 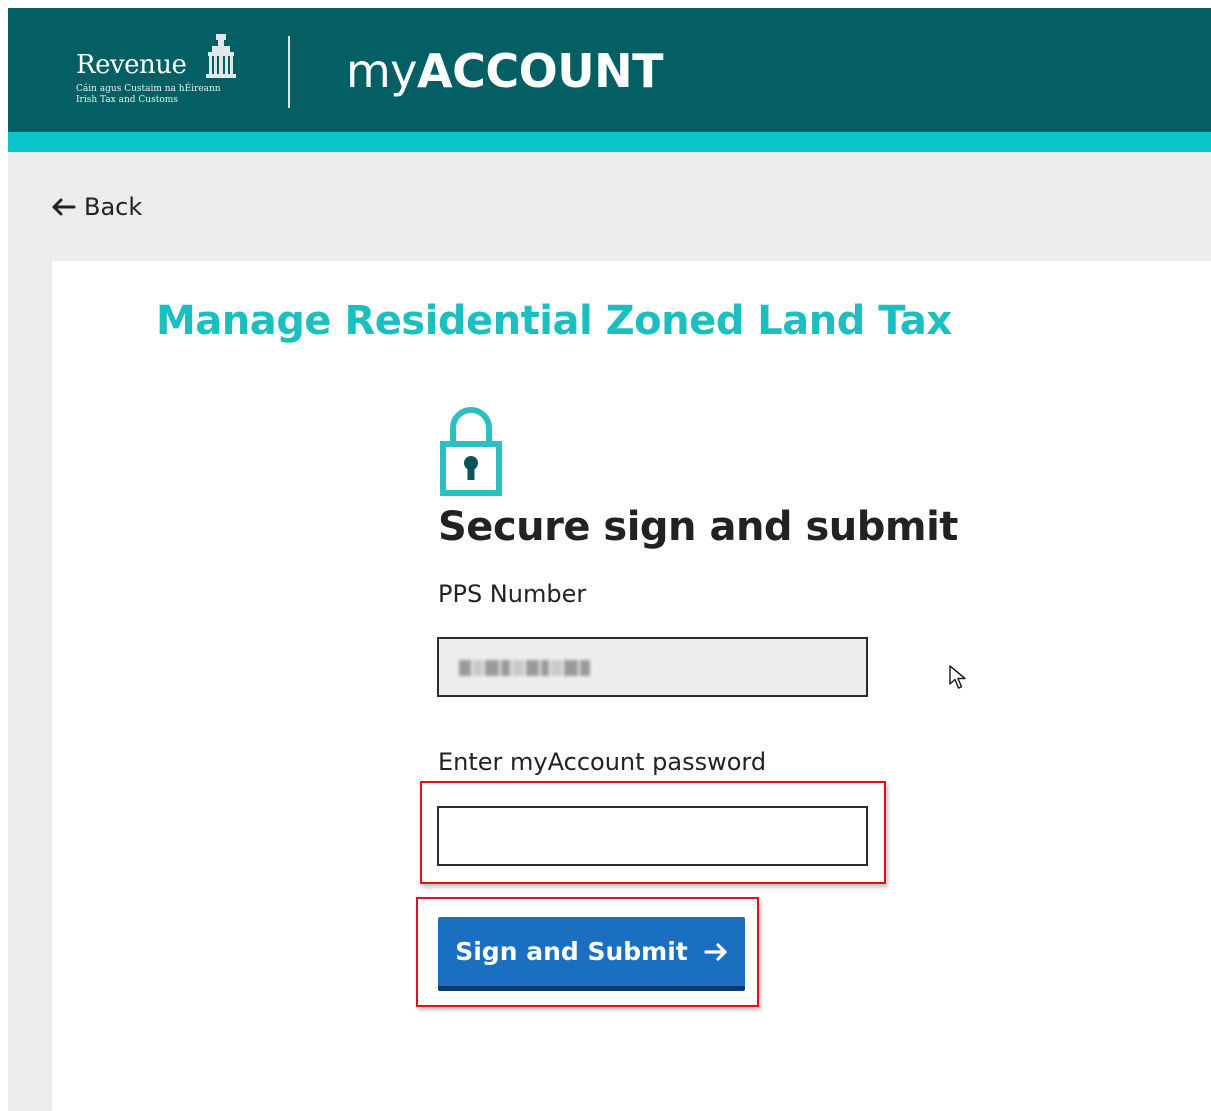 What do you see at coordinates (289, 72) in the screenshot?
I see `header-divider` at bounding box center [289, 72].